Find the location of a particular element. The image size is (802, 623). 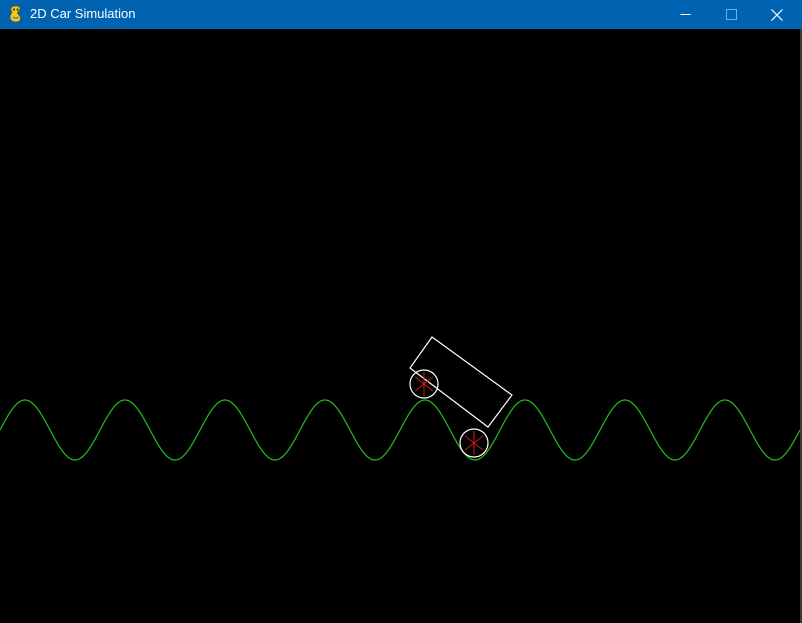

front-wheel is located at coordinates (474, 443).